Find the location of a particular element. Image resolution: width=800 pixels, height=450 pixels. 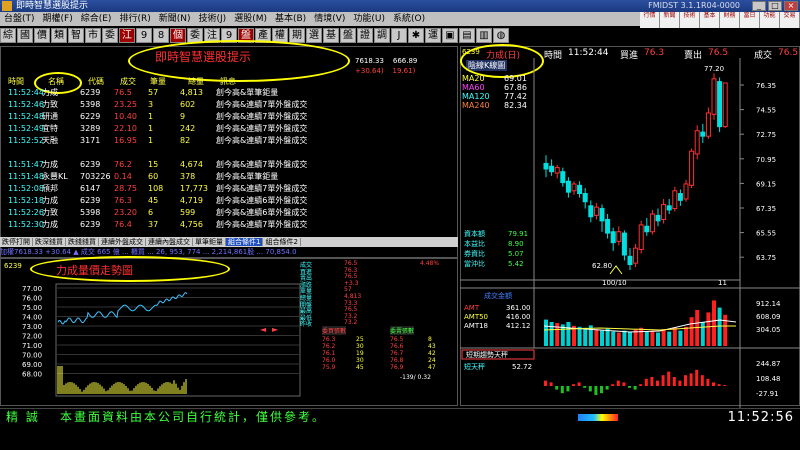

amt-value: 416.00 is located at coordinates (518, 317).